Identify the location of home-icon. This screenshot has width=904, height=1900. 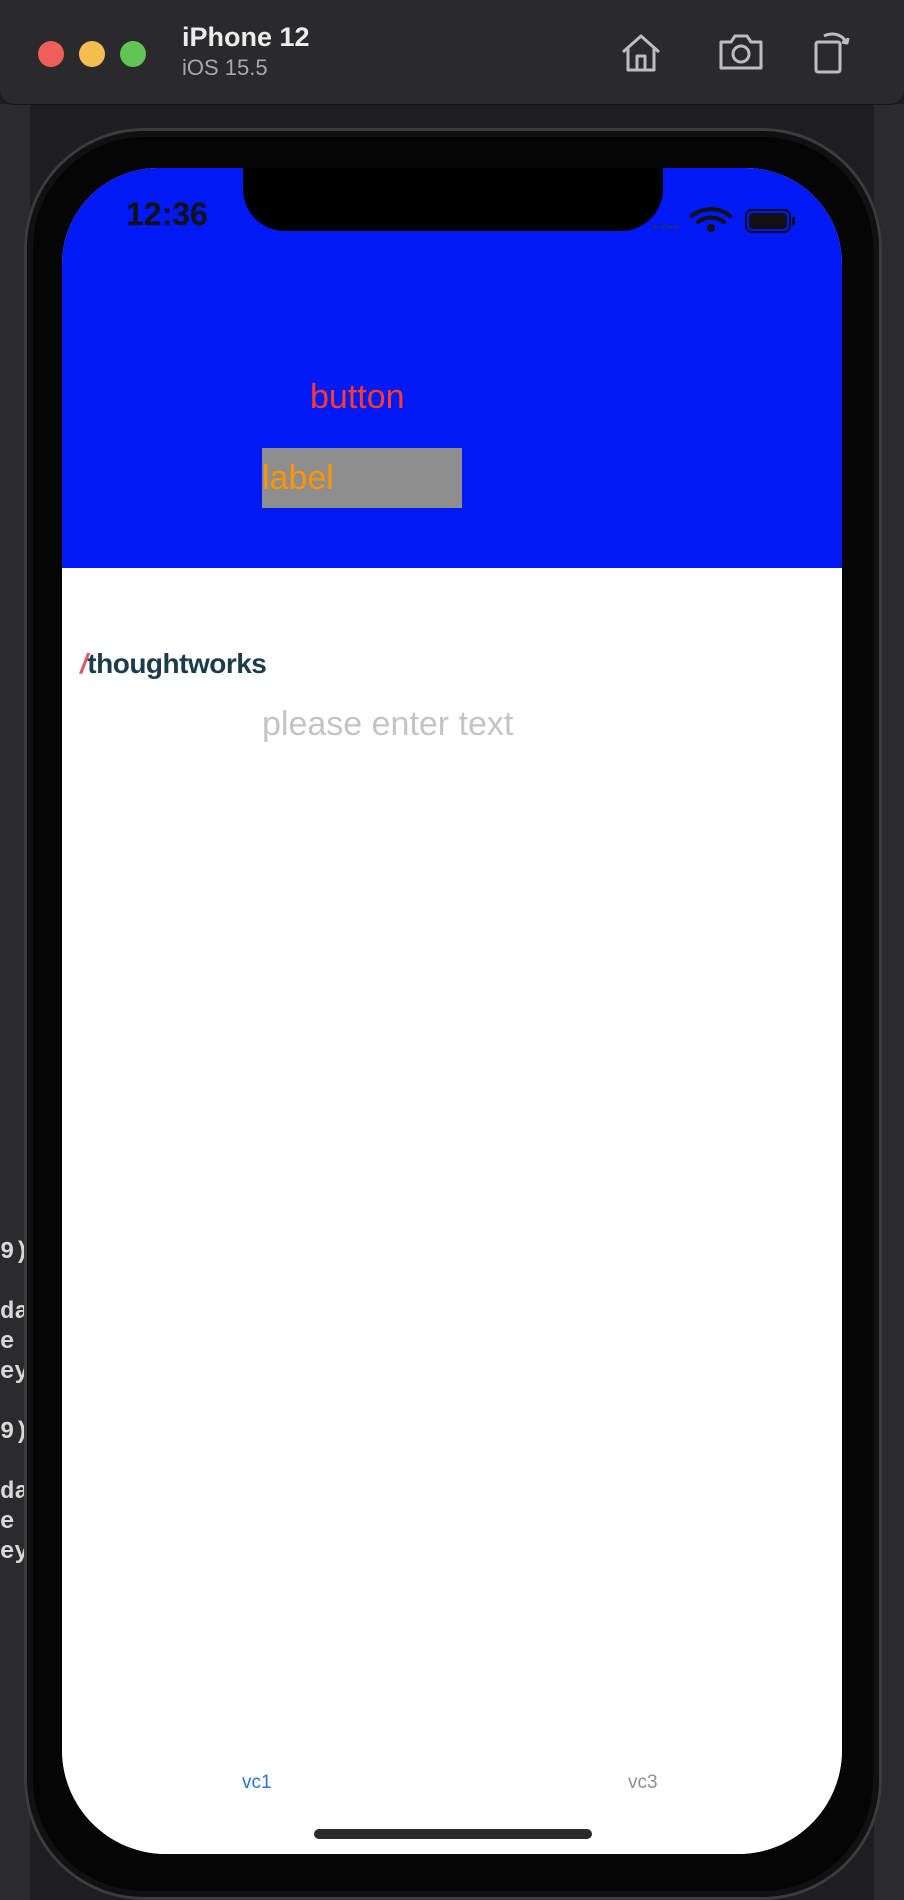
(641, 52).